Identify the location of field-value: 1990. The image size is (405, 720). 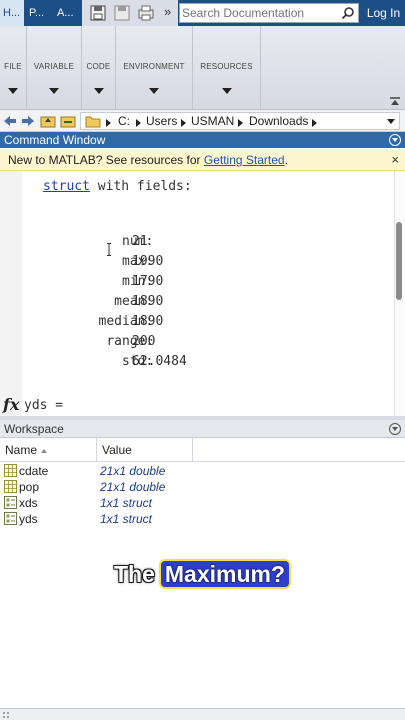
(148, 261).